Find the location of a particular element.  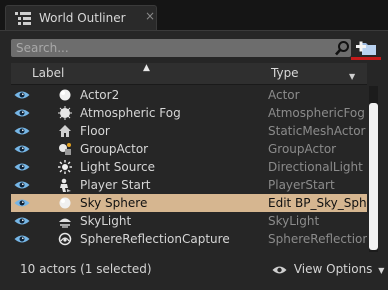

tab-title: World Outliner is located at coordinates (82, 18).